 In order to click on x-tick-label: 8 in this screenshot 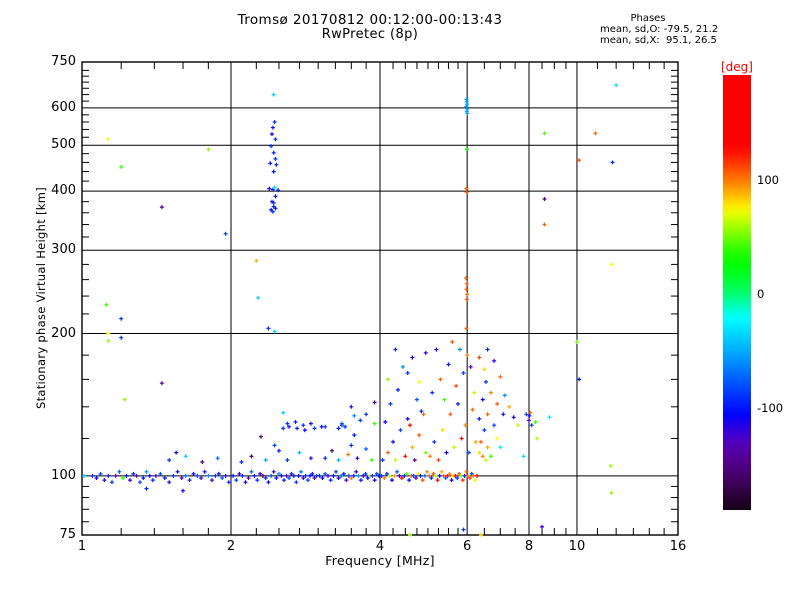, I will do `click(529, 546)`.